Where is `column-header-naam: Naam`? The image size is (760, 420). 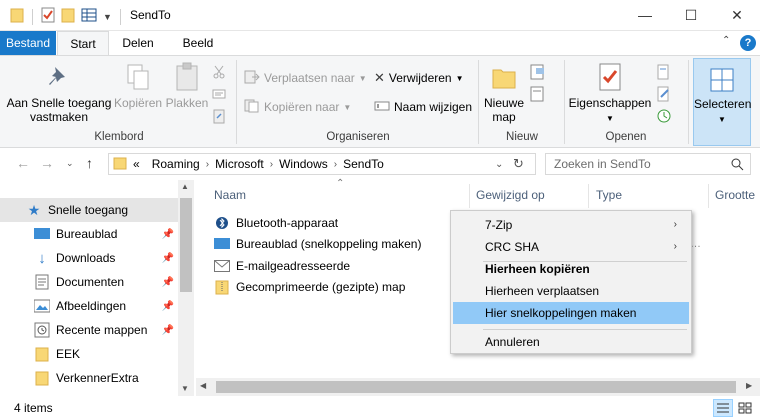 column-header-naam: Naam is located at coordinates (230, 195).